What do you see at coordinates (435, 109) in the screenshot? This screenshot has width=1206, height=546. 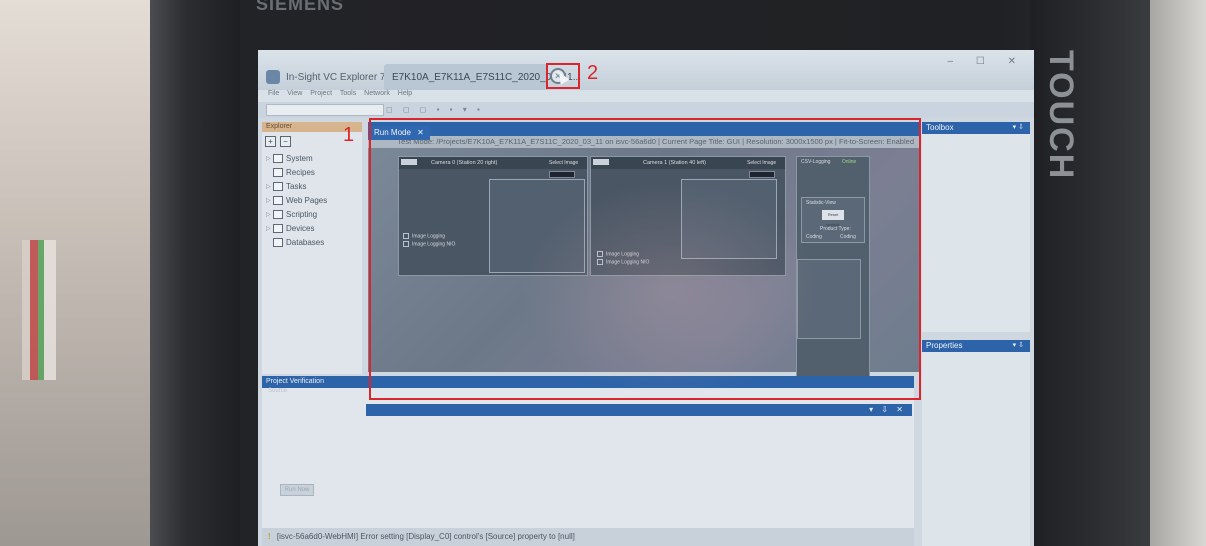 I see `toolbar-icons: ◻ ◻ ◻ ▪ ▪ ▾ ▪` at bounding box center [435, 109].